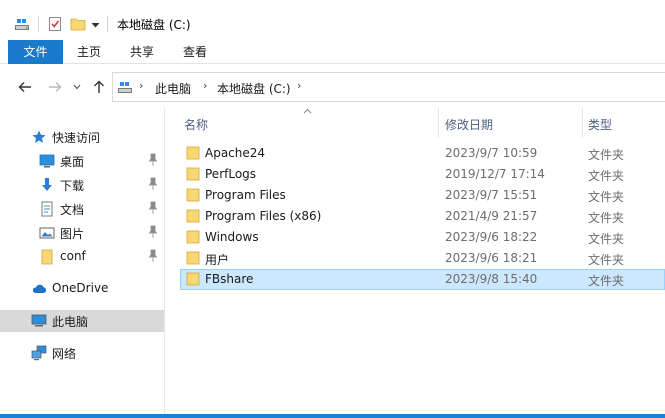 The height and width of the screenshot is (418, 665). I want to click on column-header-type: 类型, so click(600, 124).